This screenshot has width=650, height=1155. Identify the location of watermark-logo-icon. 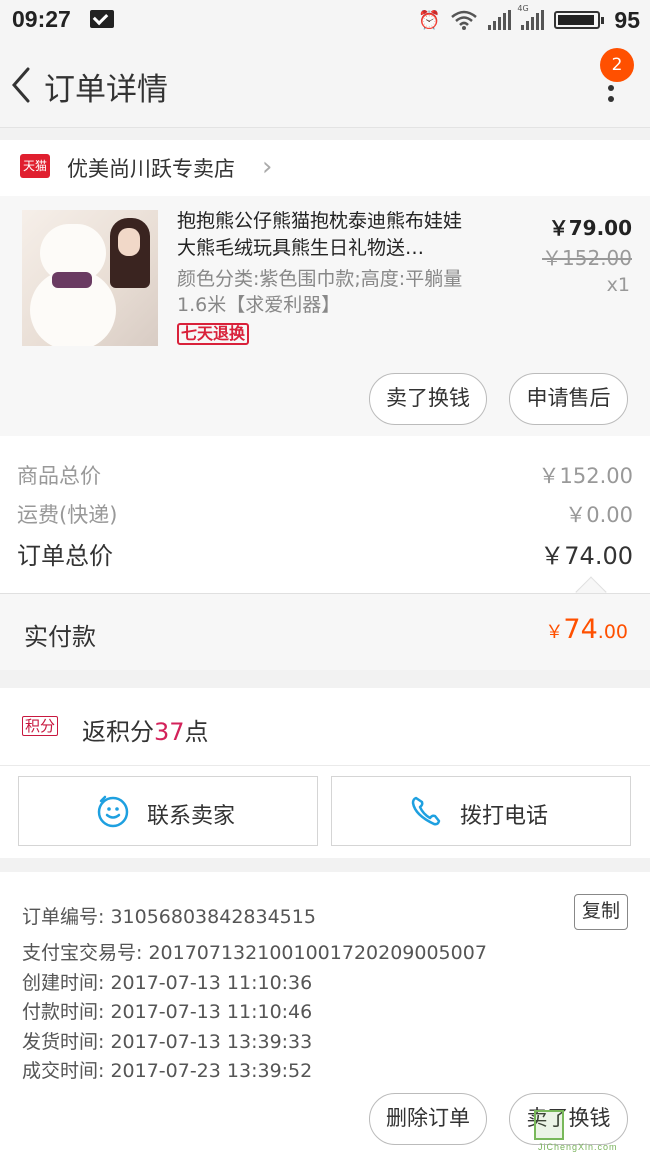
(549, 1125).